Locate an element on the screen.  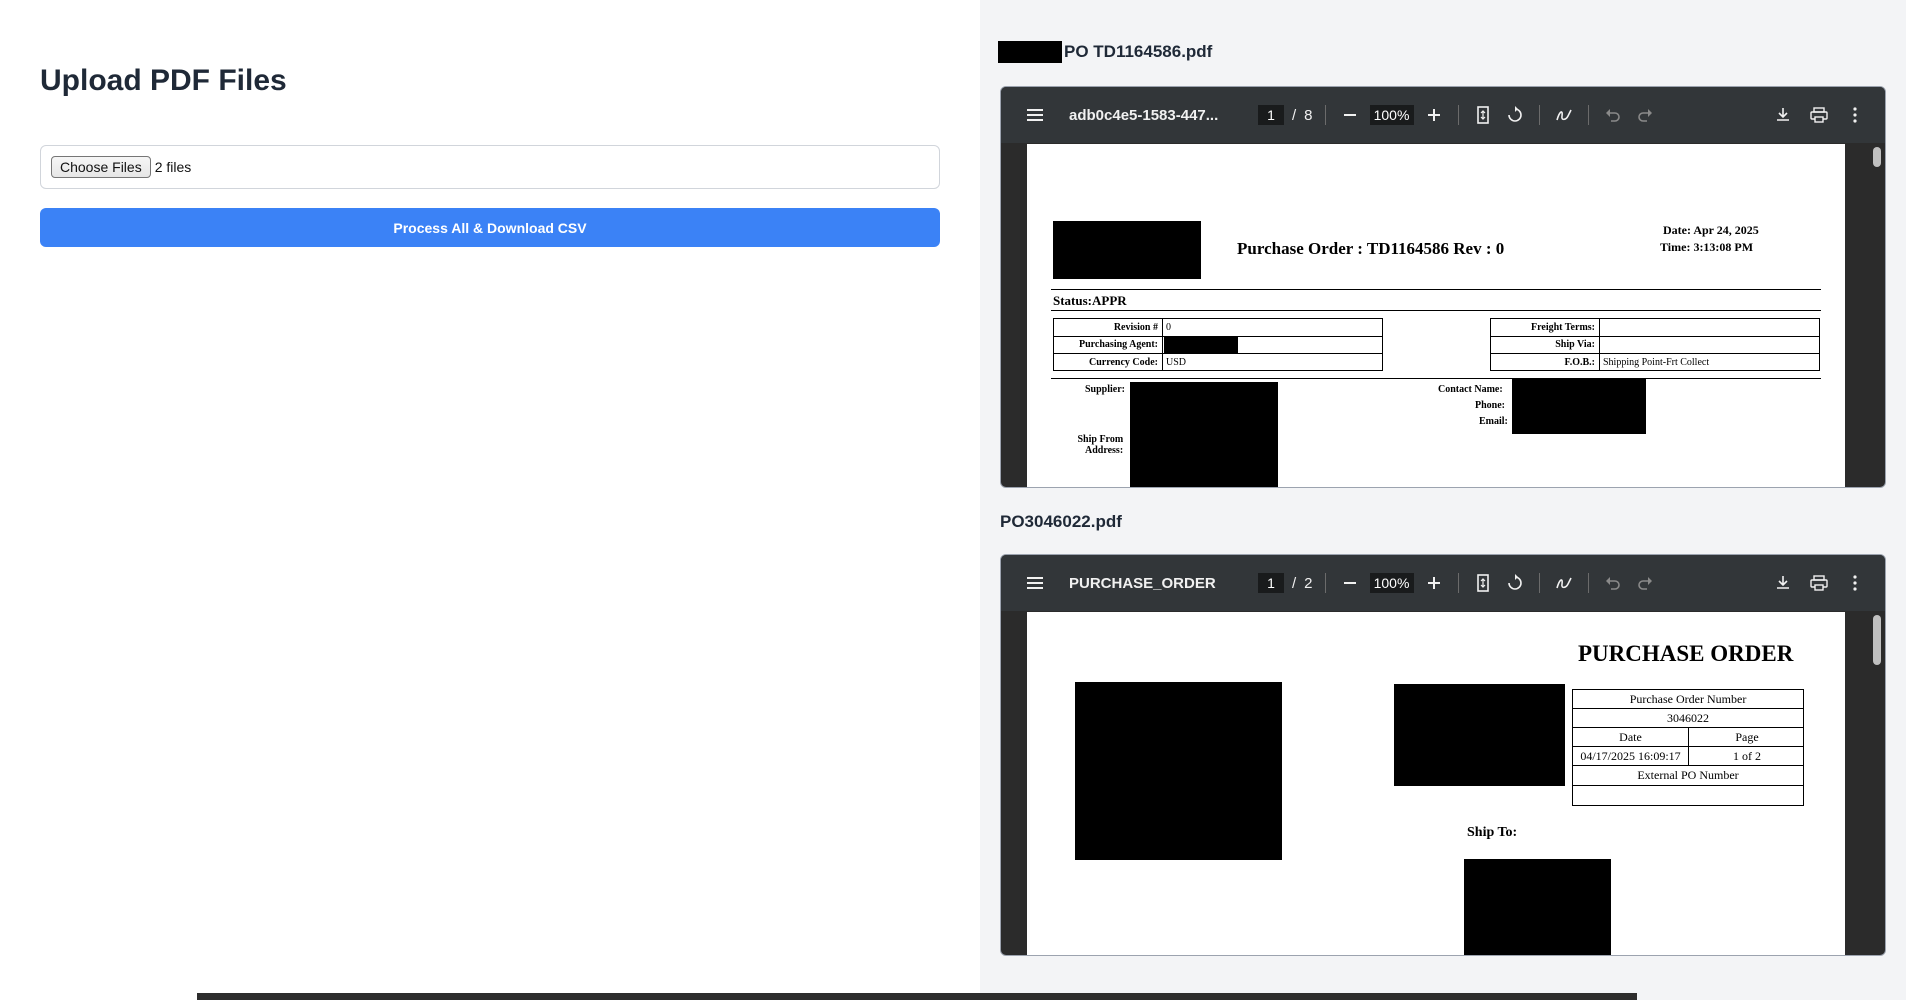
po-number-label: Purchase Order Number is located at coordinates (1688, 699).